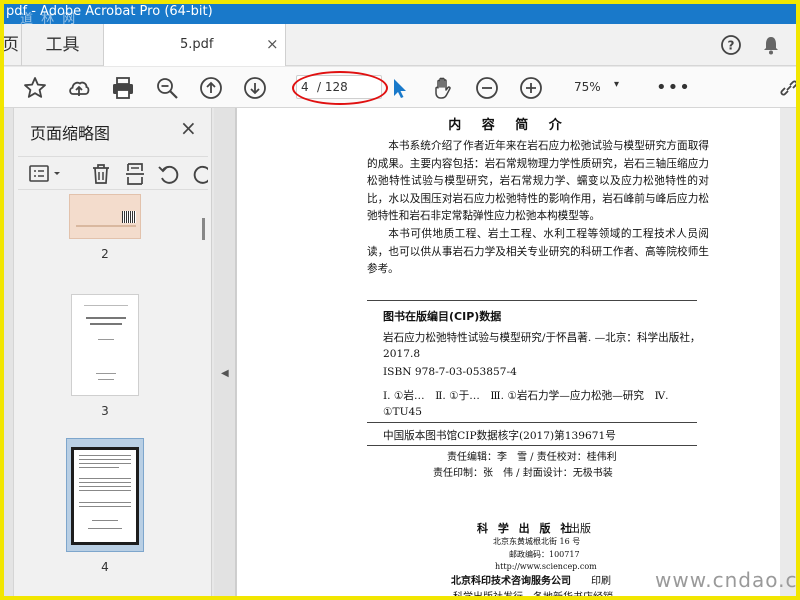  I want to click on distribution-line: 科学出版社发行 各地新华书店经销, so click(533, 596).